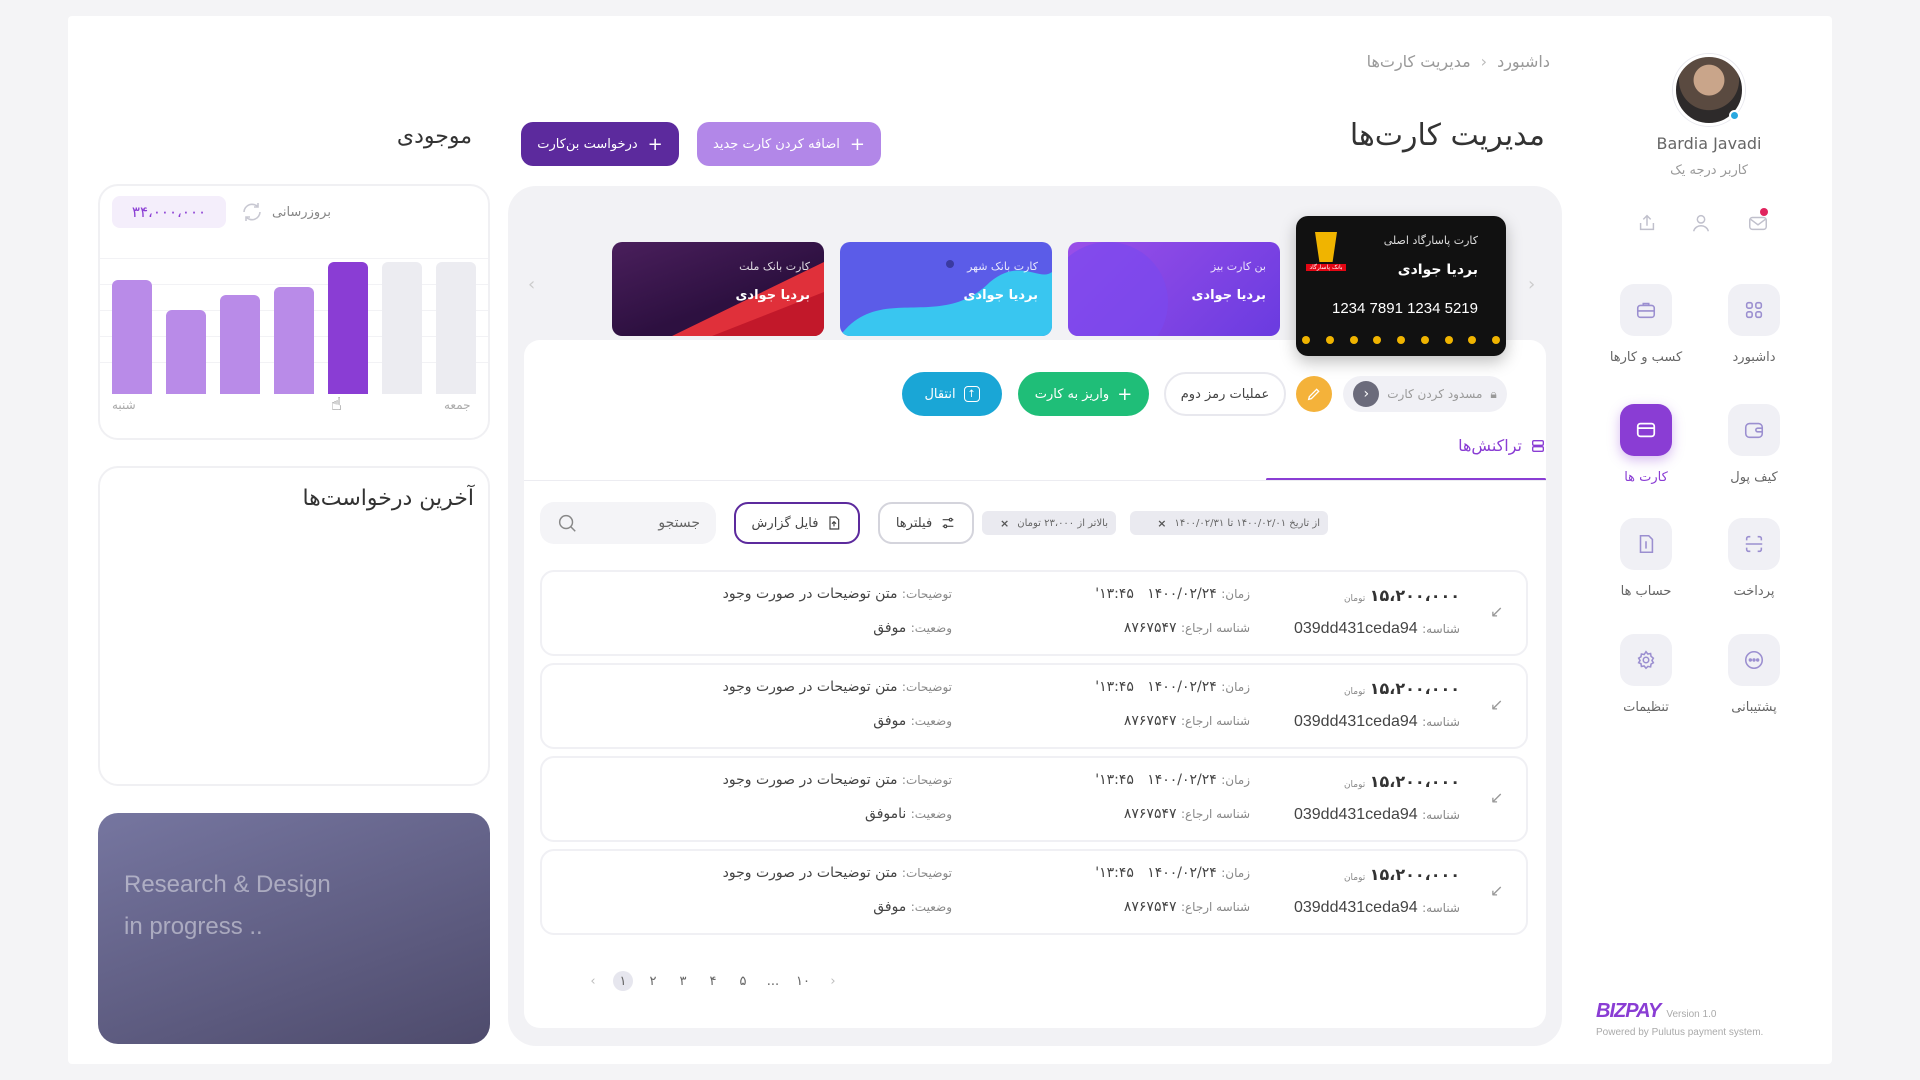  Describe the element at coordinates (718, 289) in the screenshot. I see `card-mellat: کارت بانک ملت بردیا جوادی` at that location.